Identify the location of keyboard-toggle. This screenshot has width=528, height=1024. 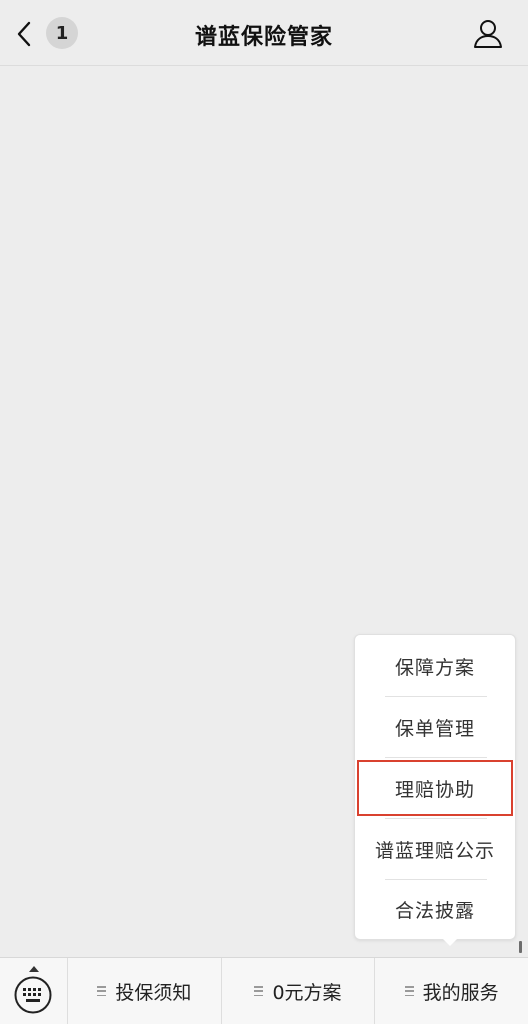
(34, 991).